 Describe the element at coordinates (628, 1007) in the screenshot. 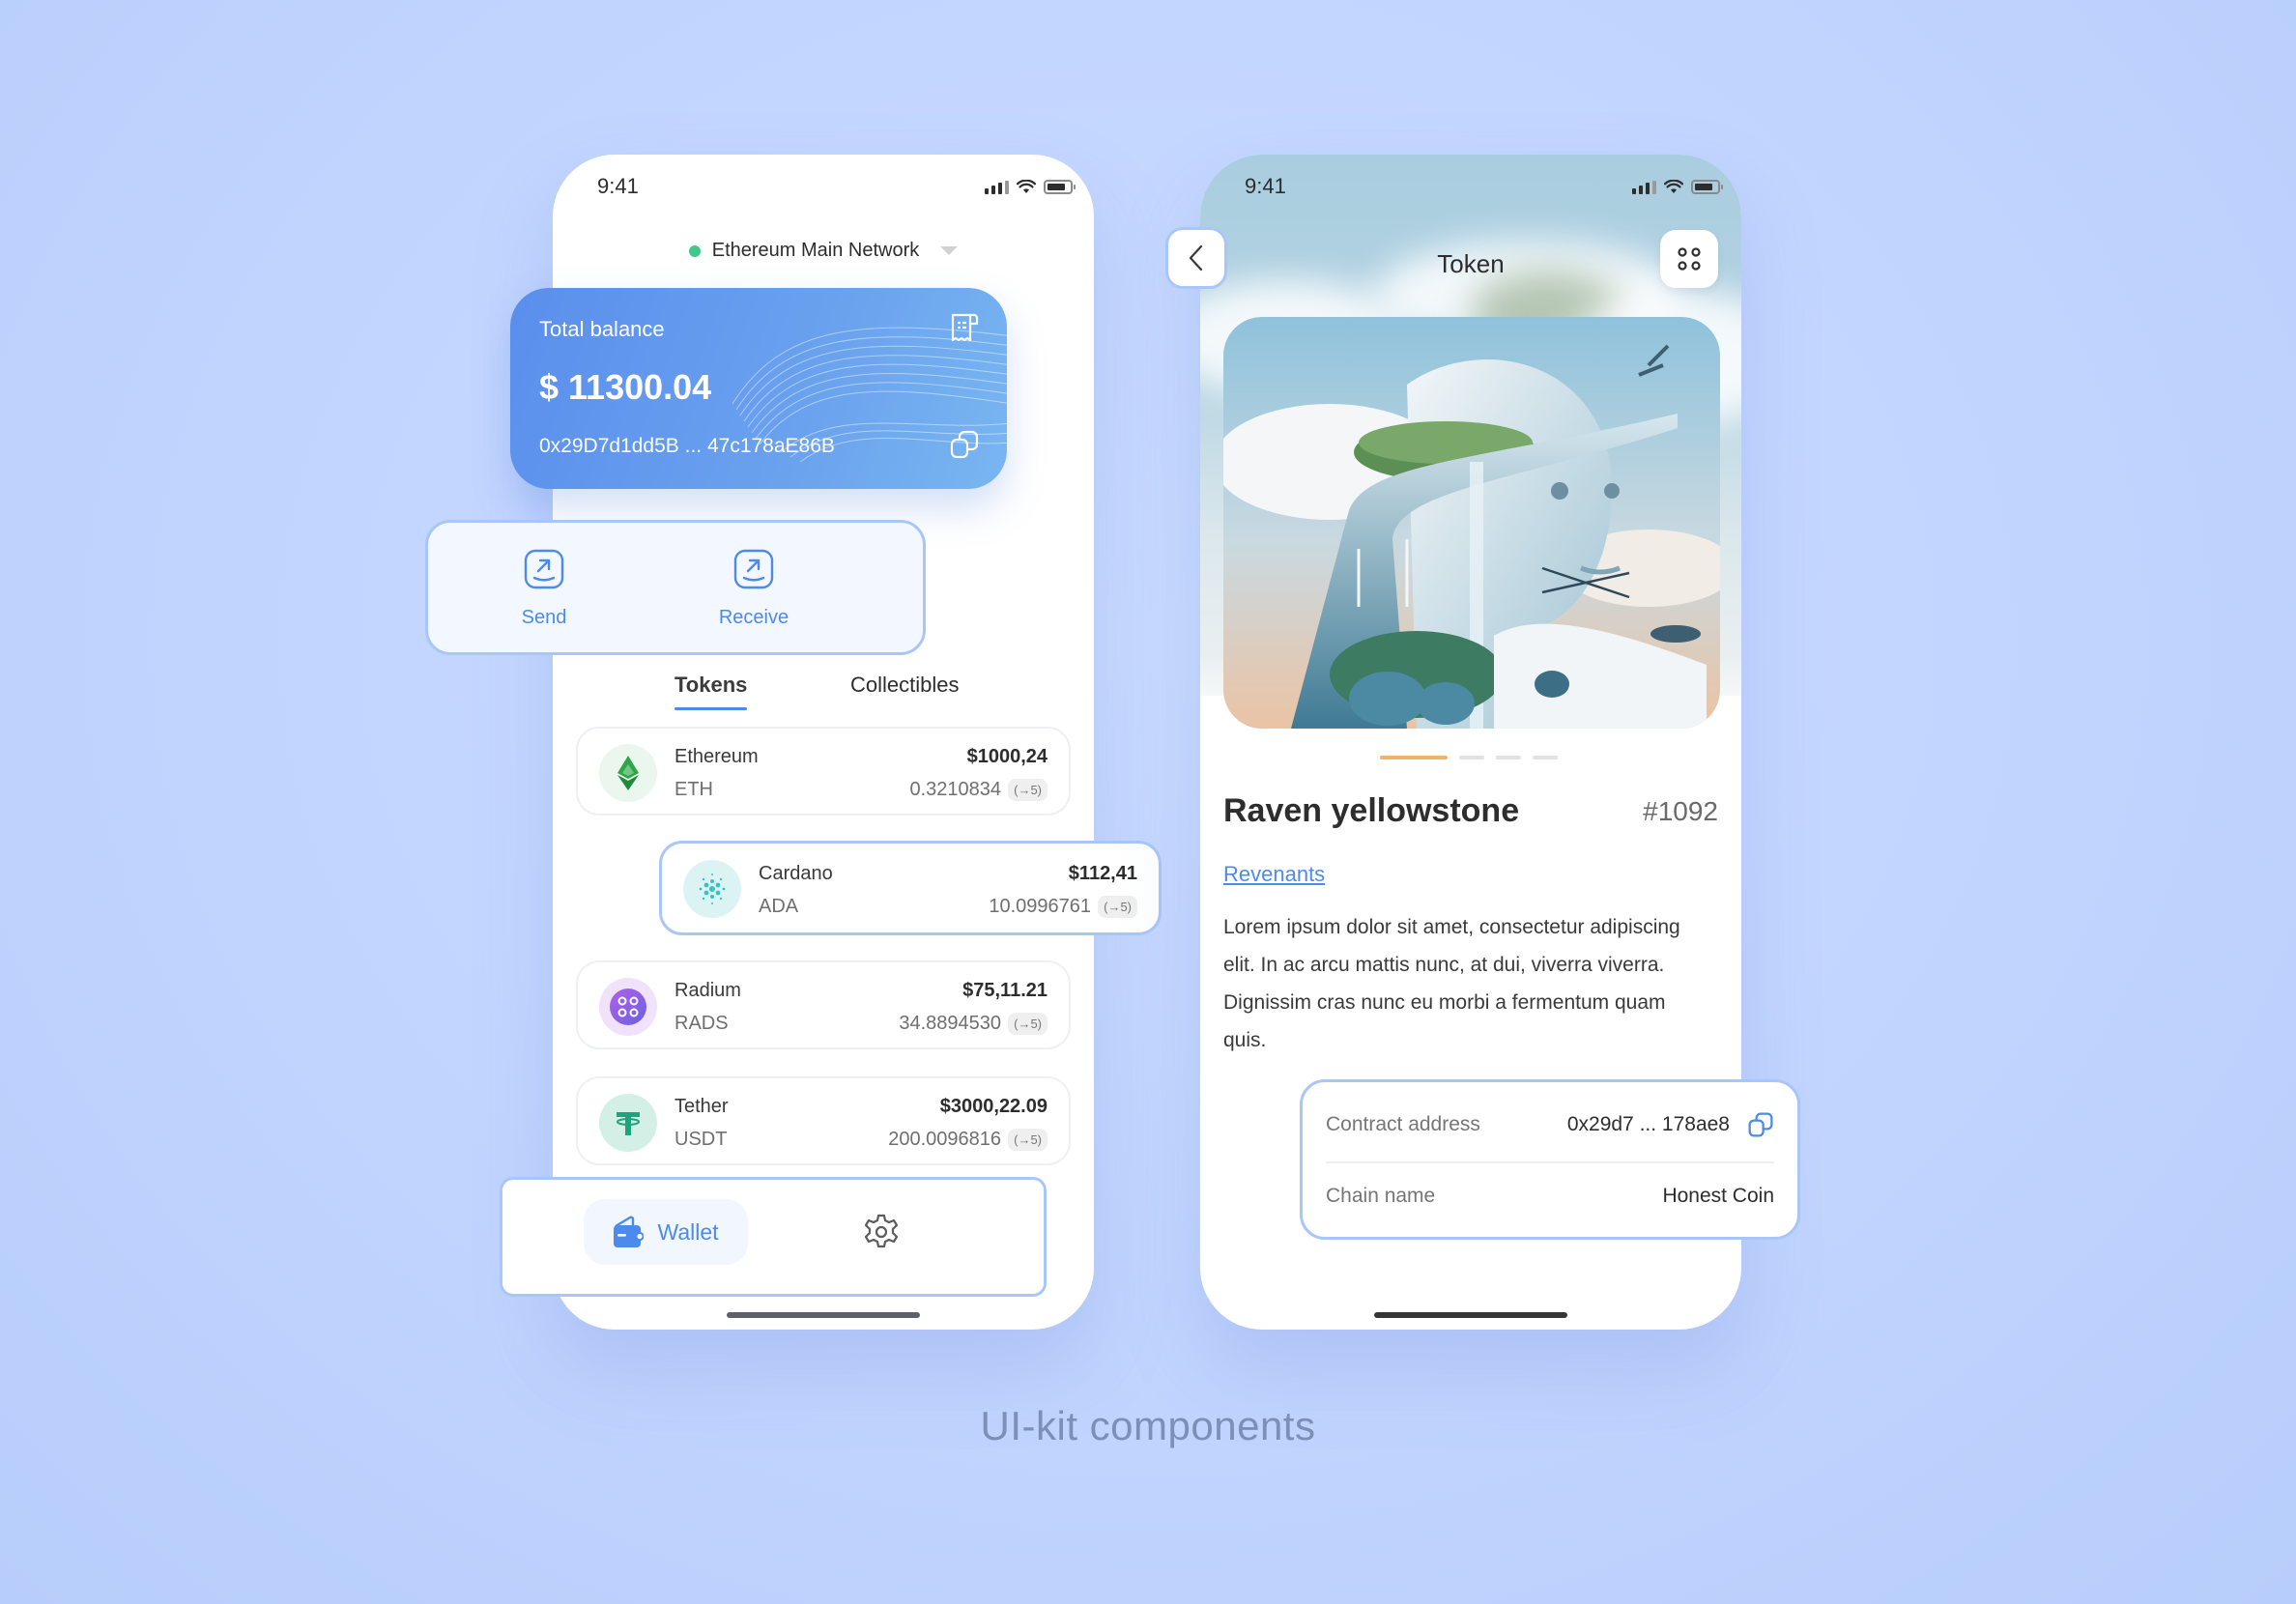

I see `radium-icon` at that location.